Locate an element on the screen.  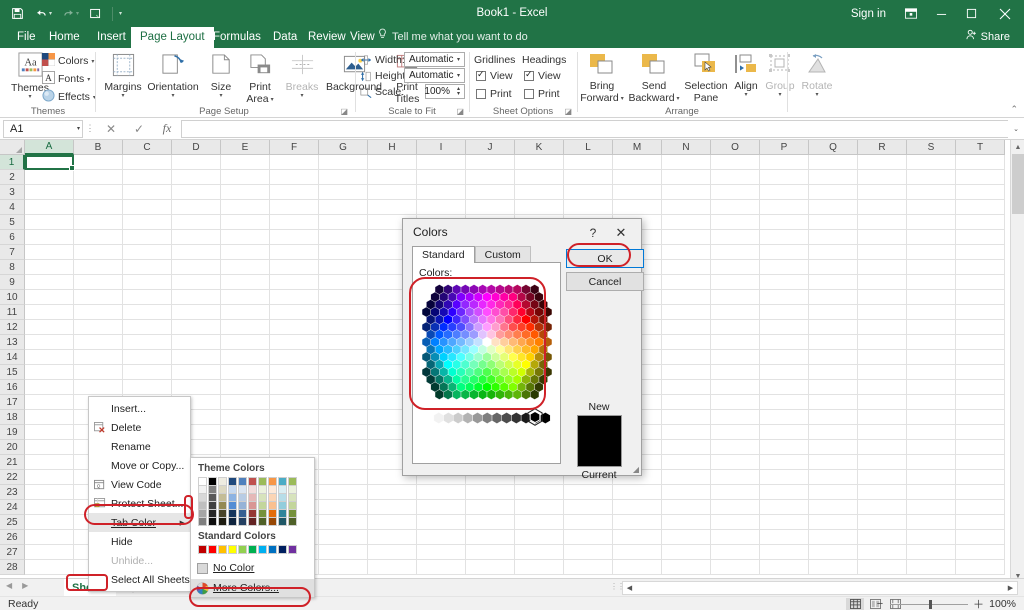
cell-A16 is located at coordinates (49, 387).